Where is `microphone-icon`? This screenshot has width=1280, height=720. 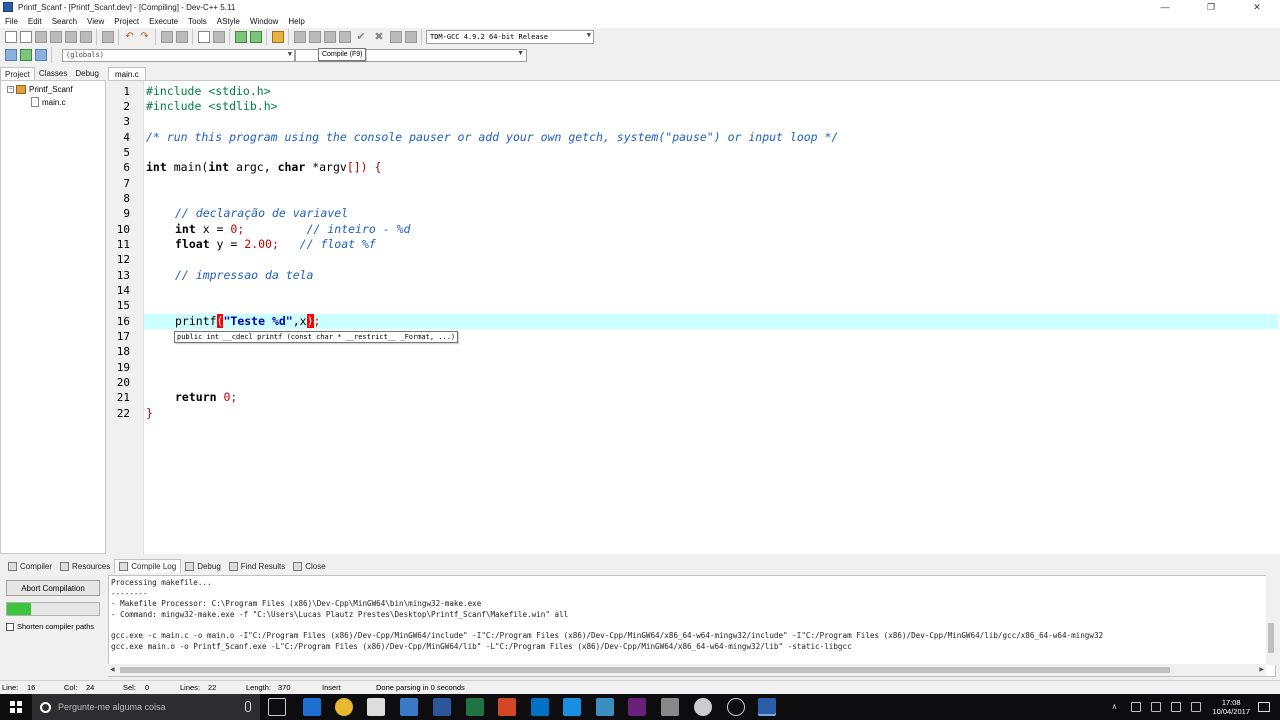
microphone-icon is located at coordinates (248, 706).